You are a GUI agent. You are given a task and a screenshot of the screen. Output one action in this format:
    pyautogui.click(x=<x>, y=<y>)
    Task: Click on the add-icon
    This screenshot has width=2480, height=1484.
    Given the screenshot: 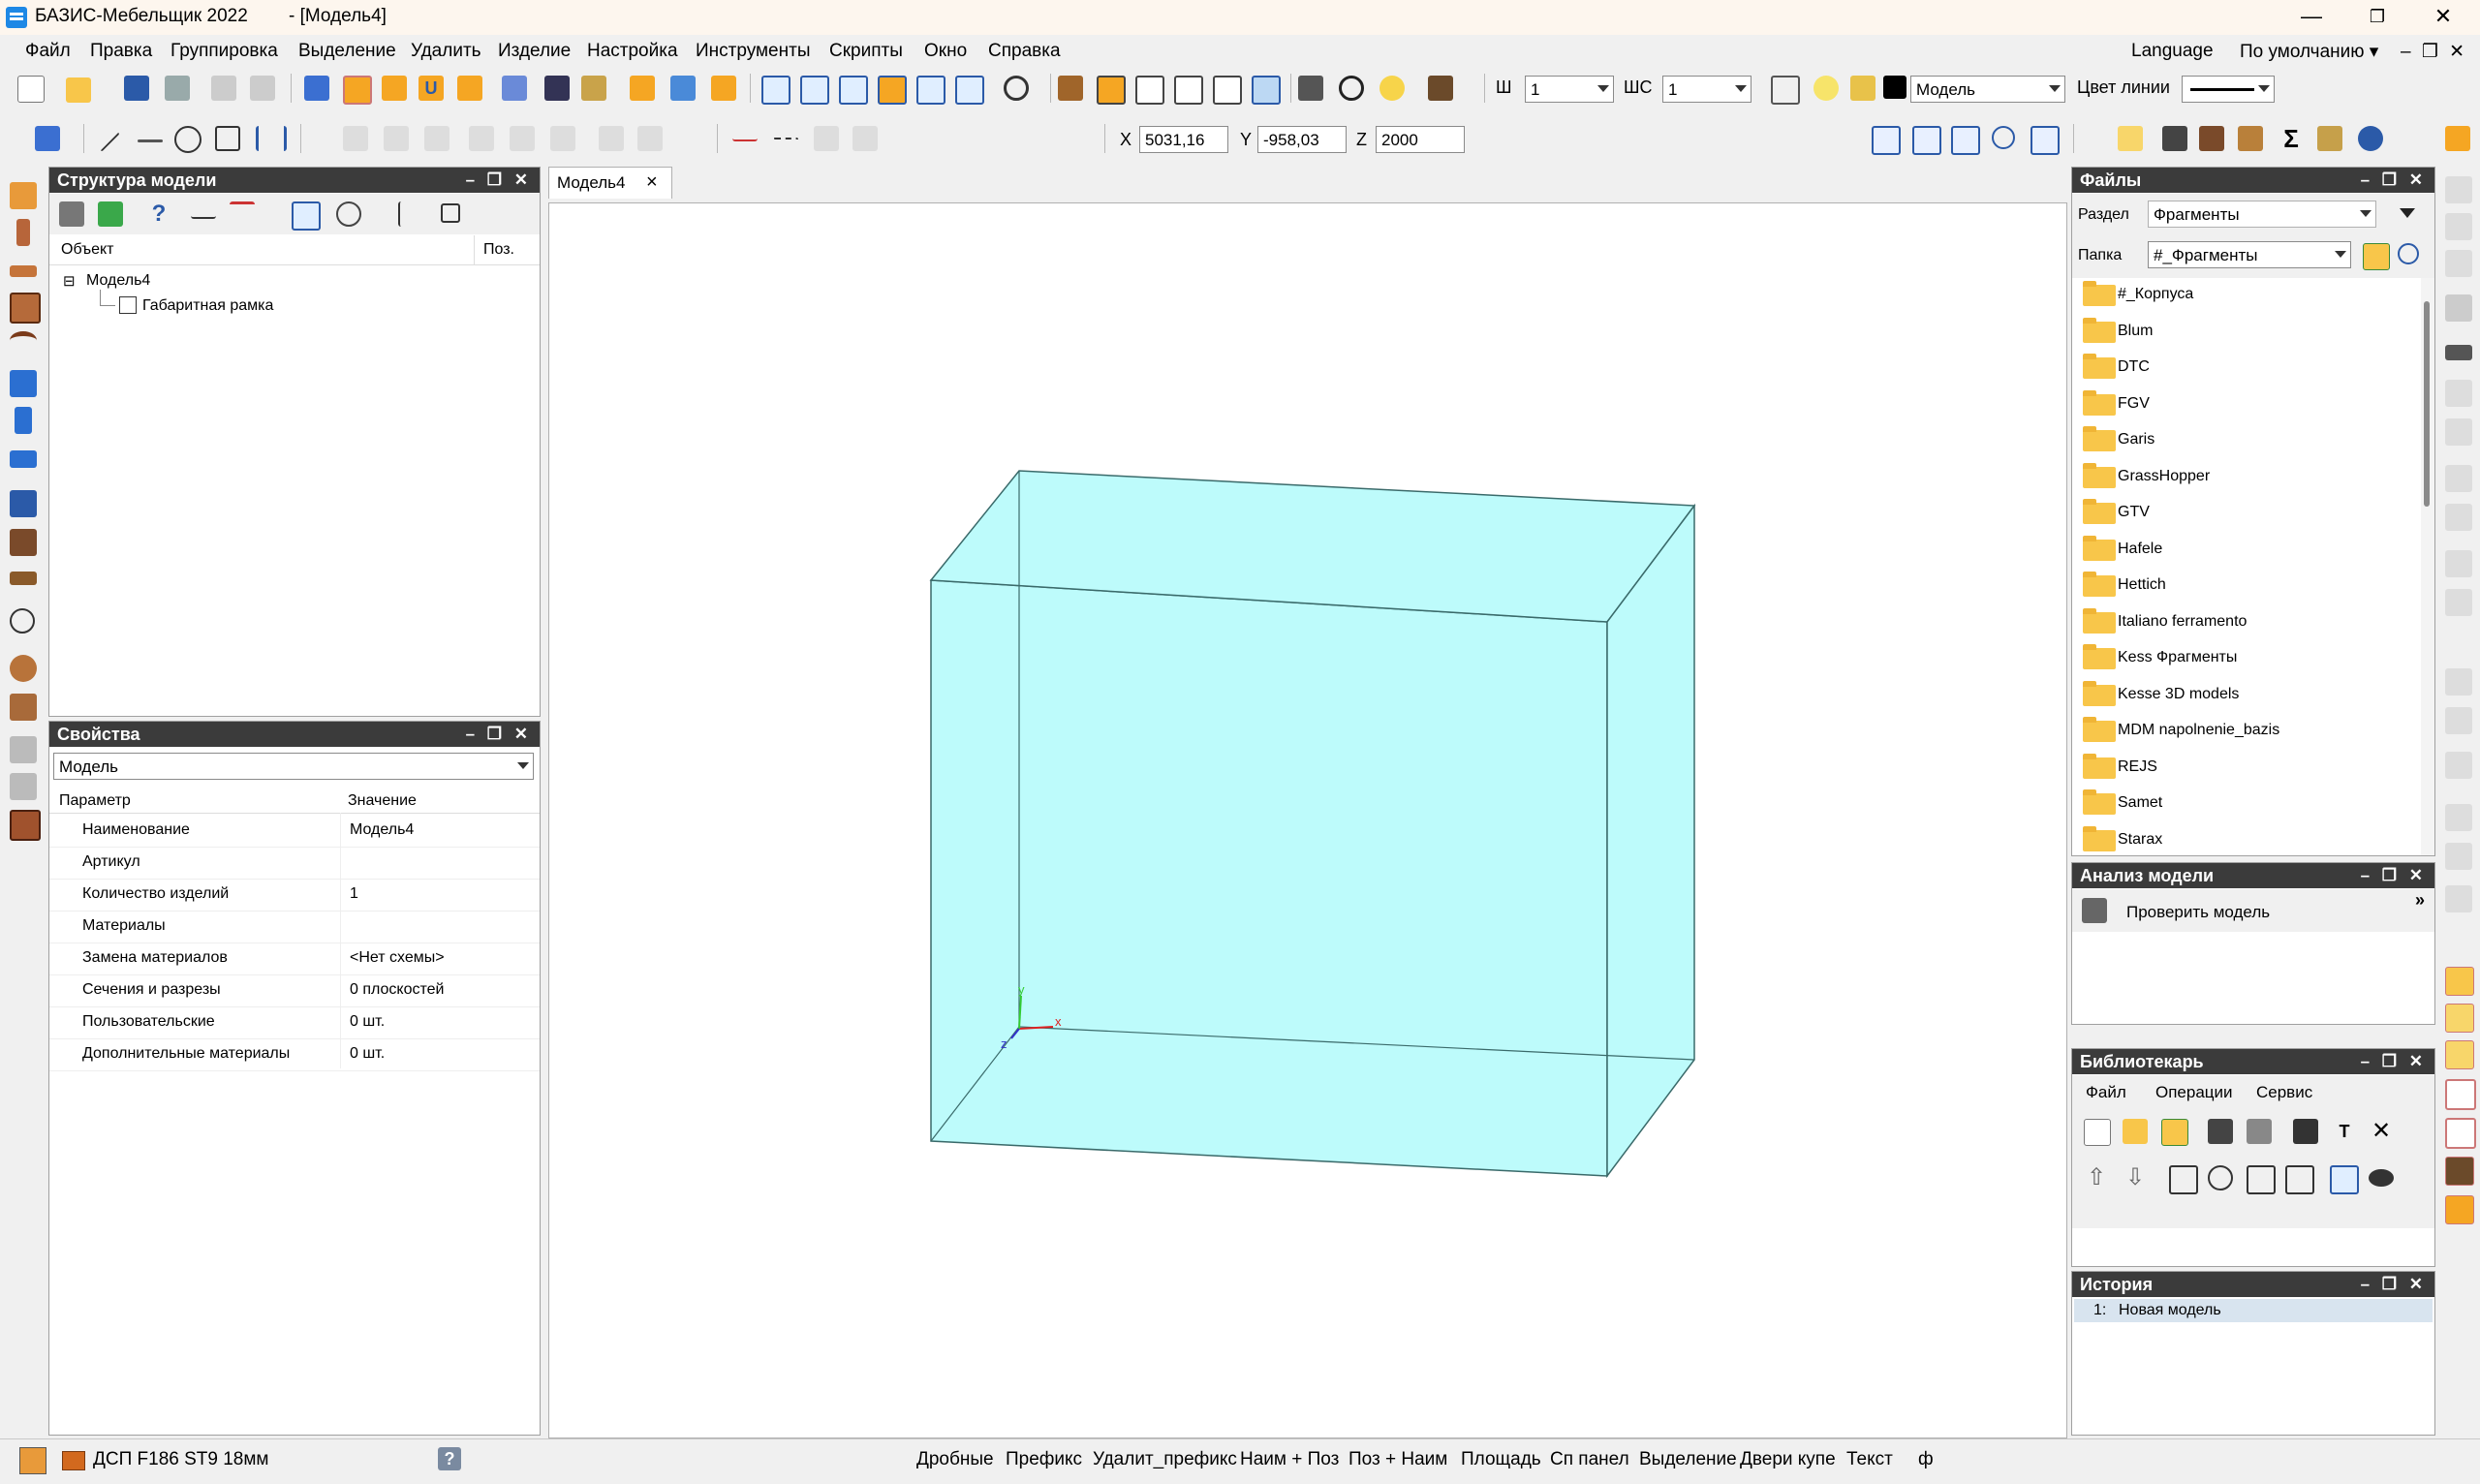 What is the action you would take?
    pyautogui.click(x=110, y=214)
    